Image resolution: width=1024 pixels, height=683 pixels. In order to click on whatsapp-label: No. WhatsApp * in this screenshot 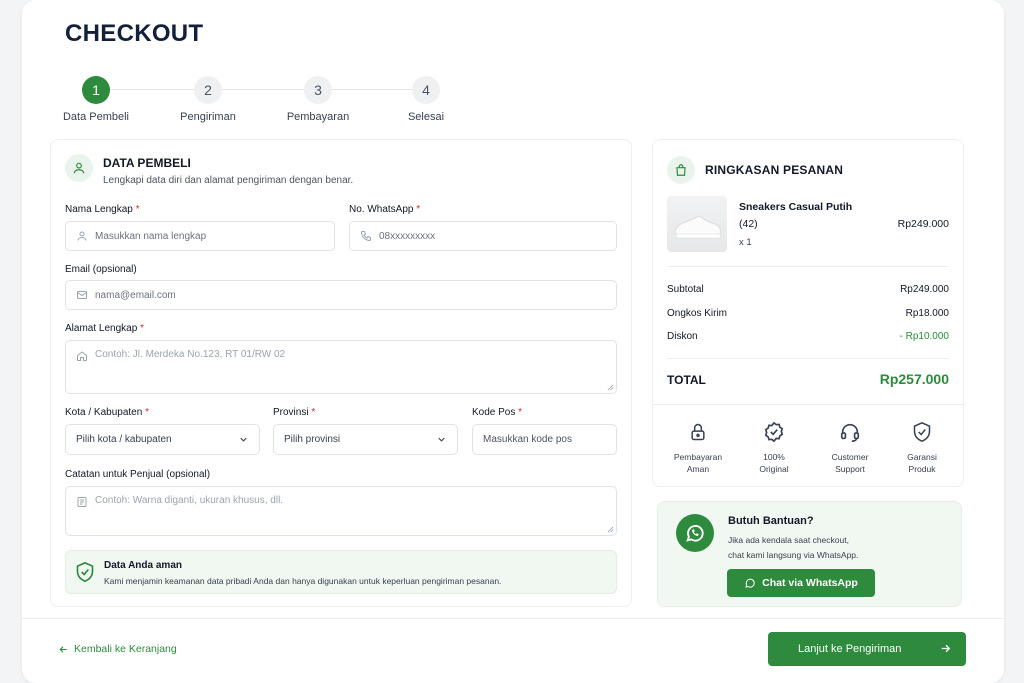, I will do `click(384, 209)`.